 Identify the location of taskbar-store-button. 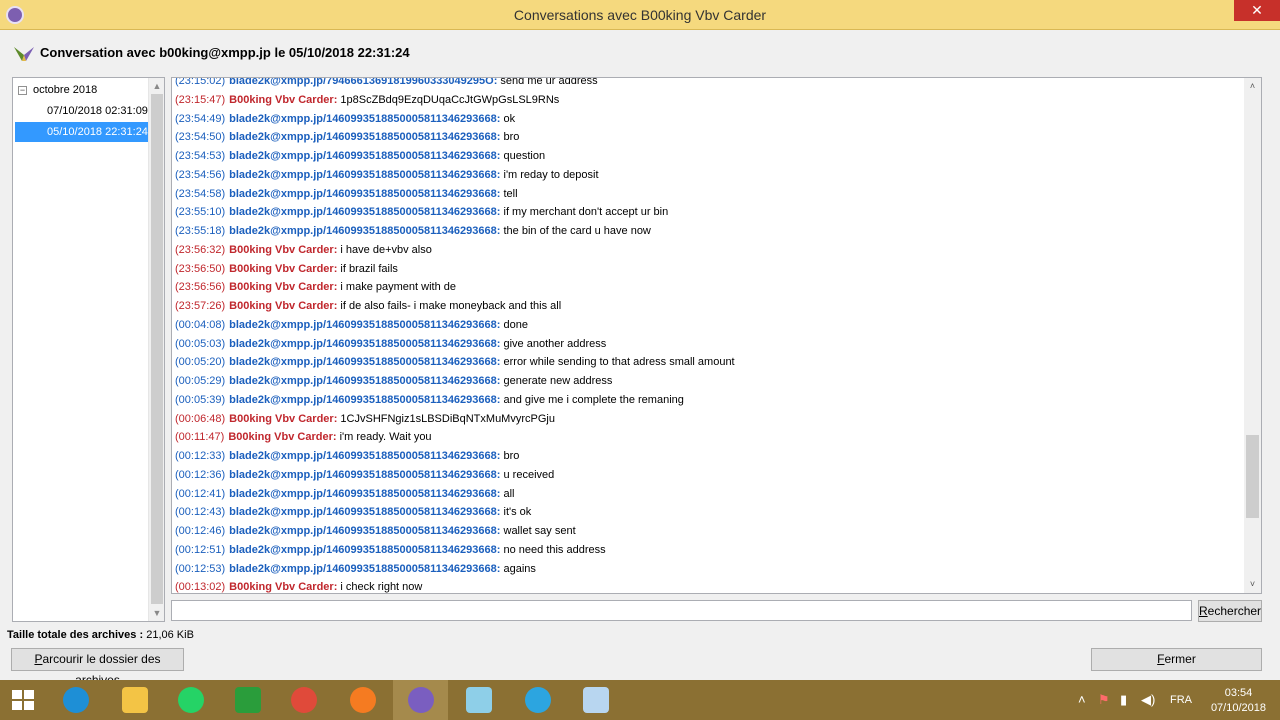
(247, 700).